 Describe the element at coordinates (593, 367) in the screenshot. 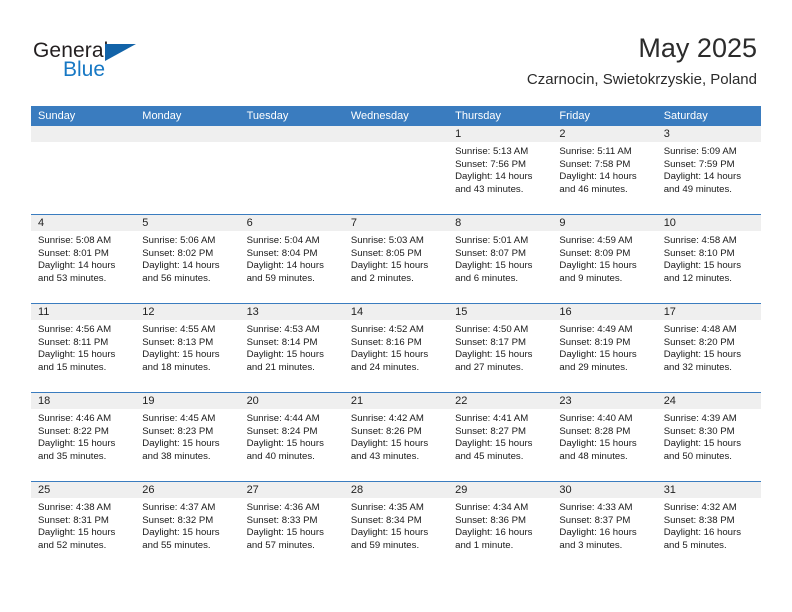

I see `daylight-line-2: and 29 minutes.` at that location.